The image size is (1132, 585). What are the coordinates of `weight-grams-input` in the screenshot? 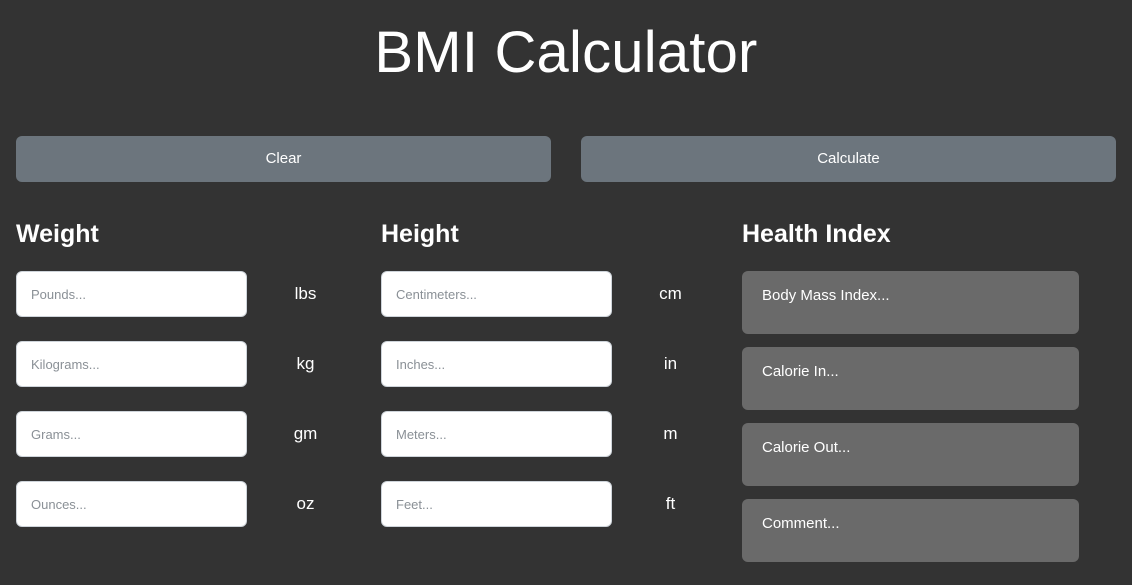 It's located at (131, 434).